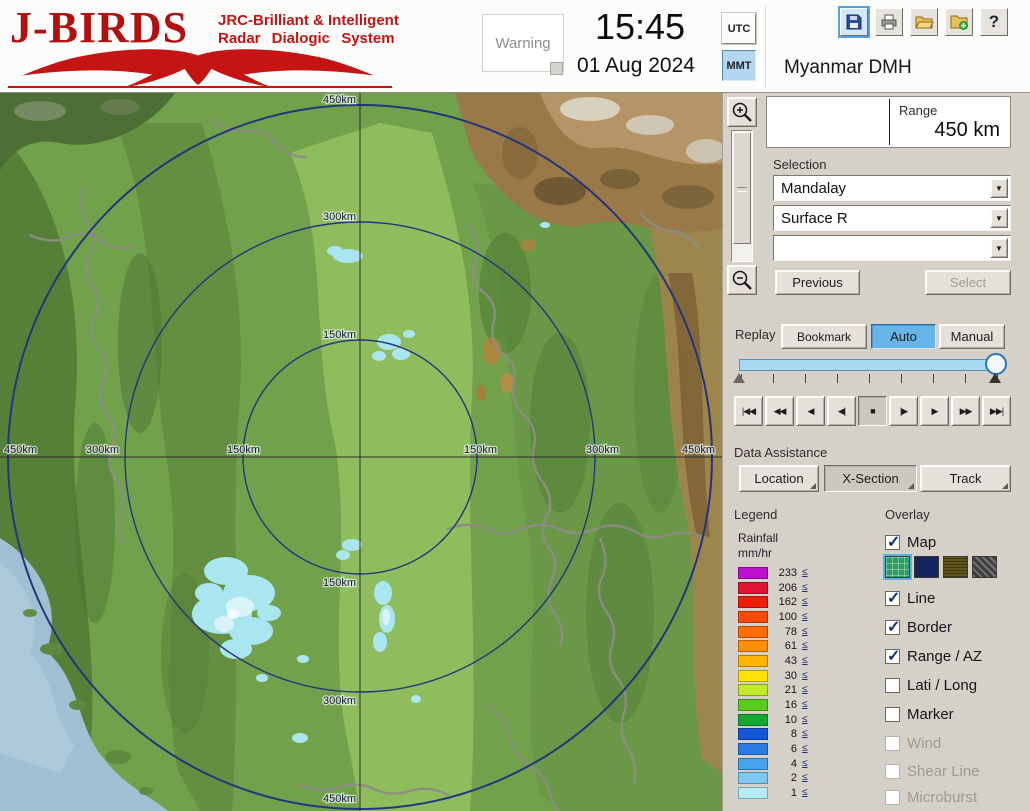 The height and width of the screenshot is (811, 1030). Describe the element at coordinates (972, 336) in the screenshot. I see `manual-mode-button: Manual` at that location.